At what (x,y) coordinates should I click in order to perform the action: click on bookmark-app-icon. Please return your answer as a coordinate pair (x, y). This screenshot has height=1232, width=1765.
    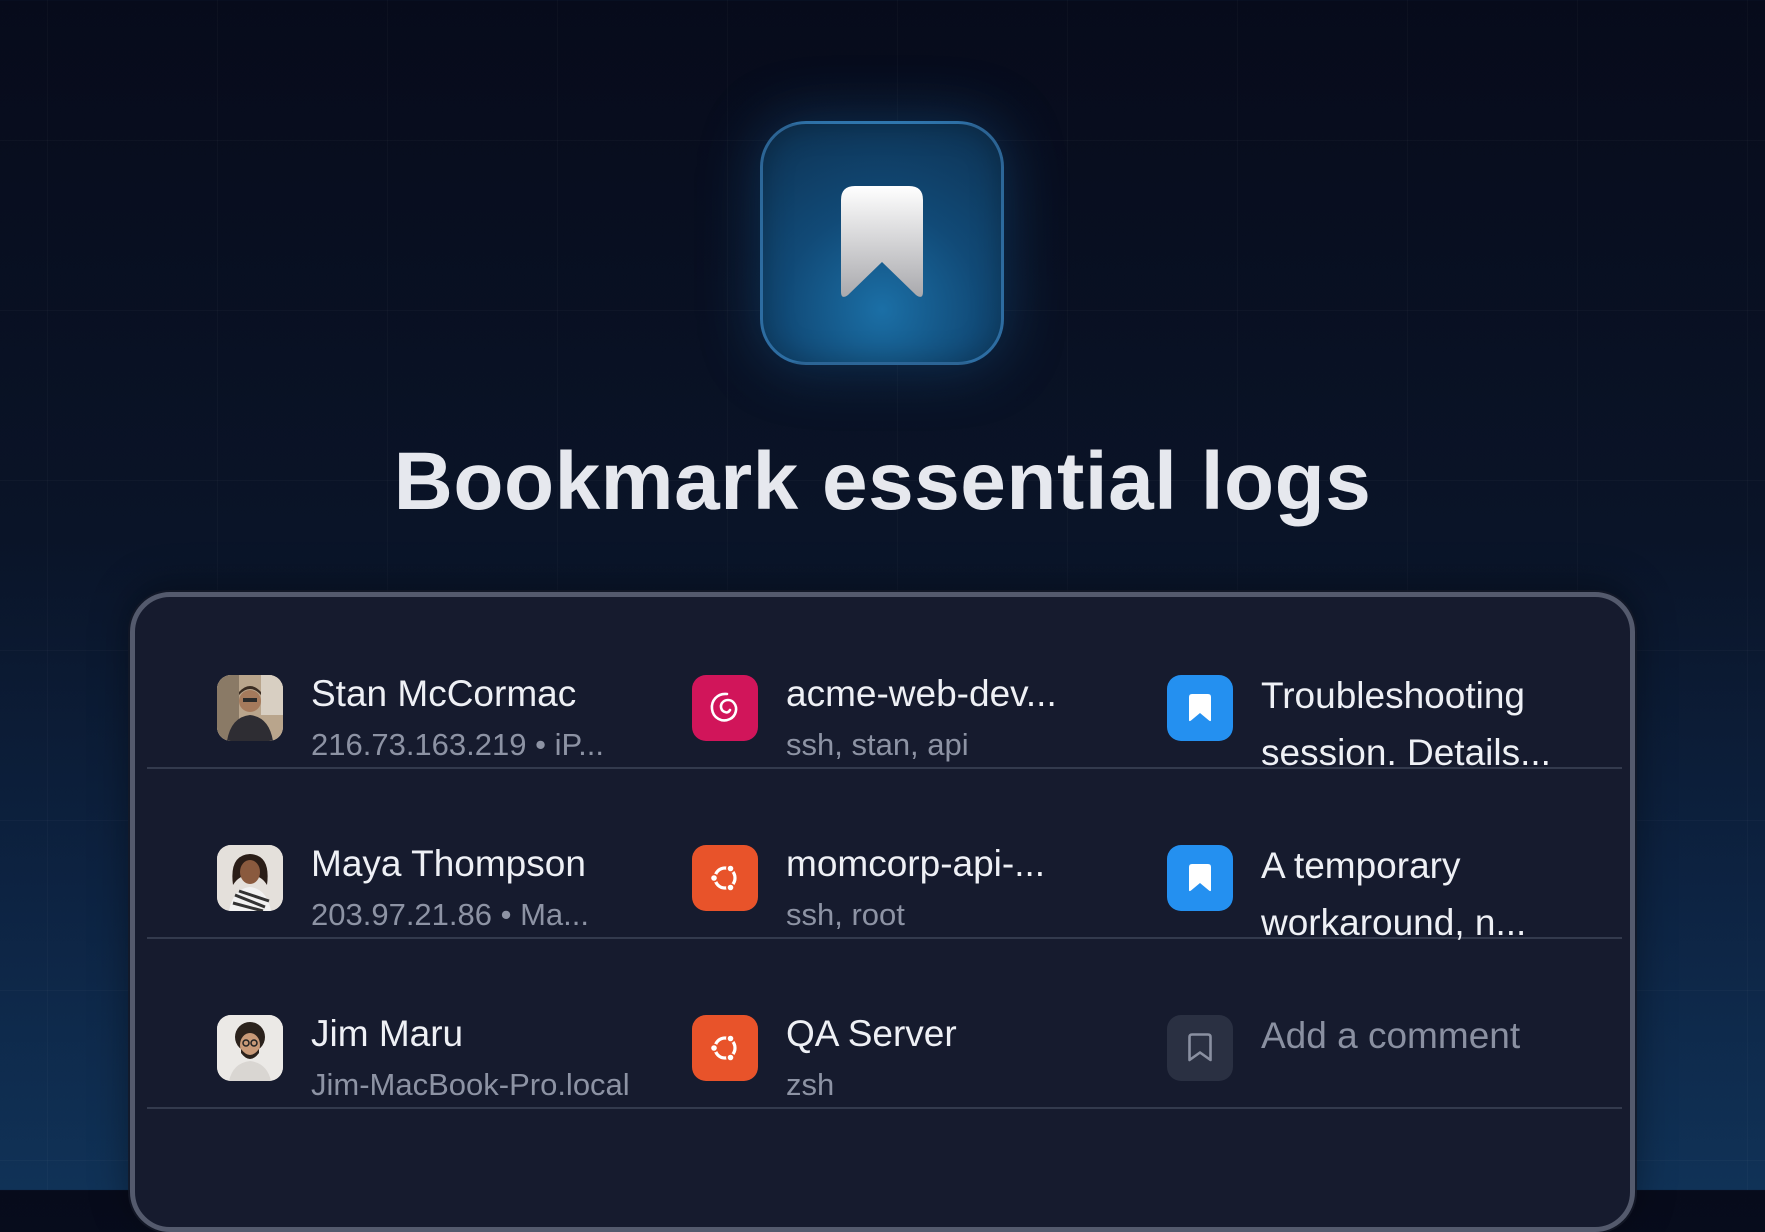
    Looking at the image, I should click on (882, 243).